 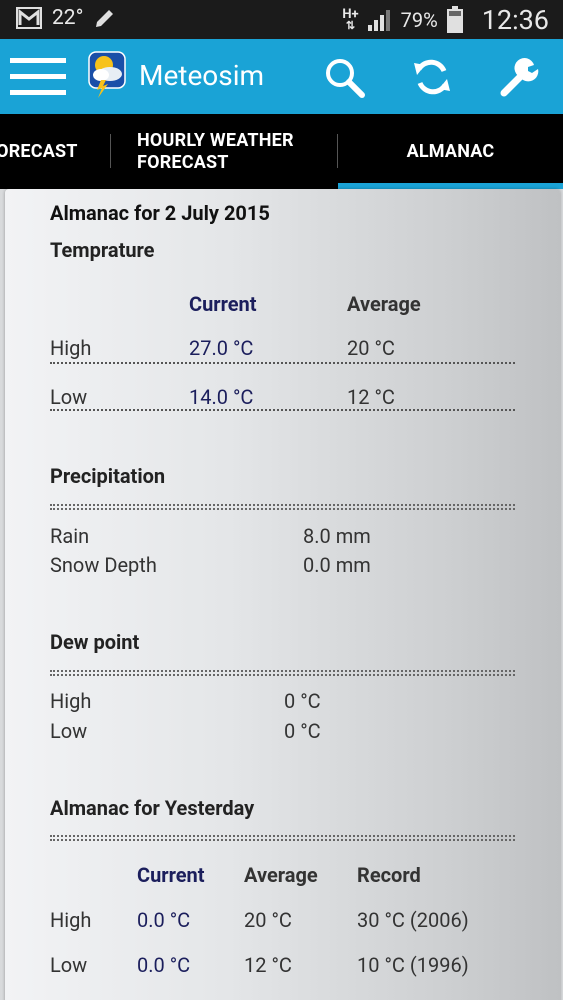 I want to click on app-title: Meteosim, so click(x=202, y=75).